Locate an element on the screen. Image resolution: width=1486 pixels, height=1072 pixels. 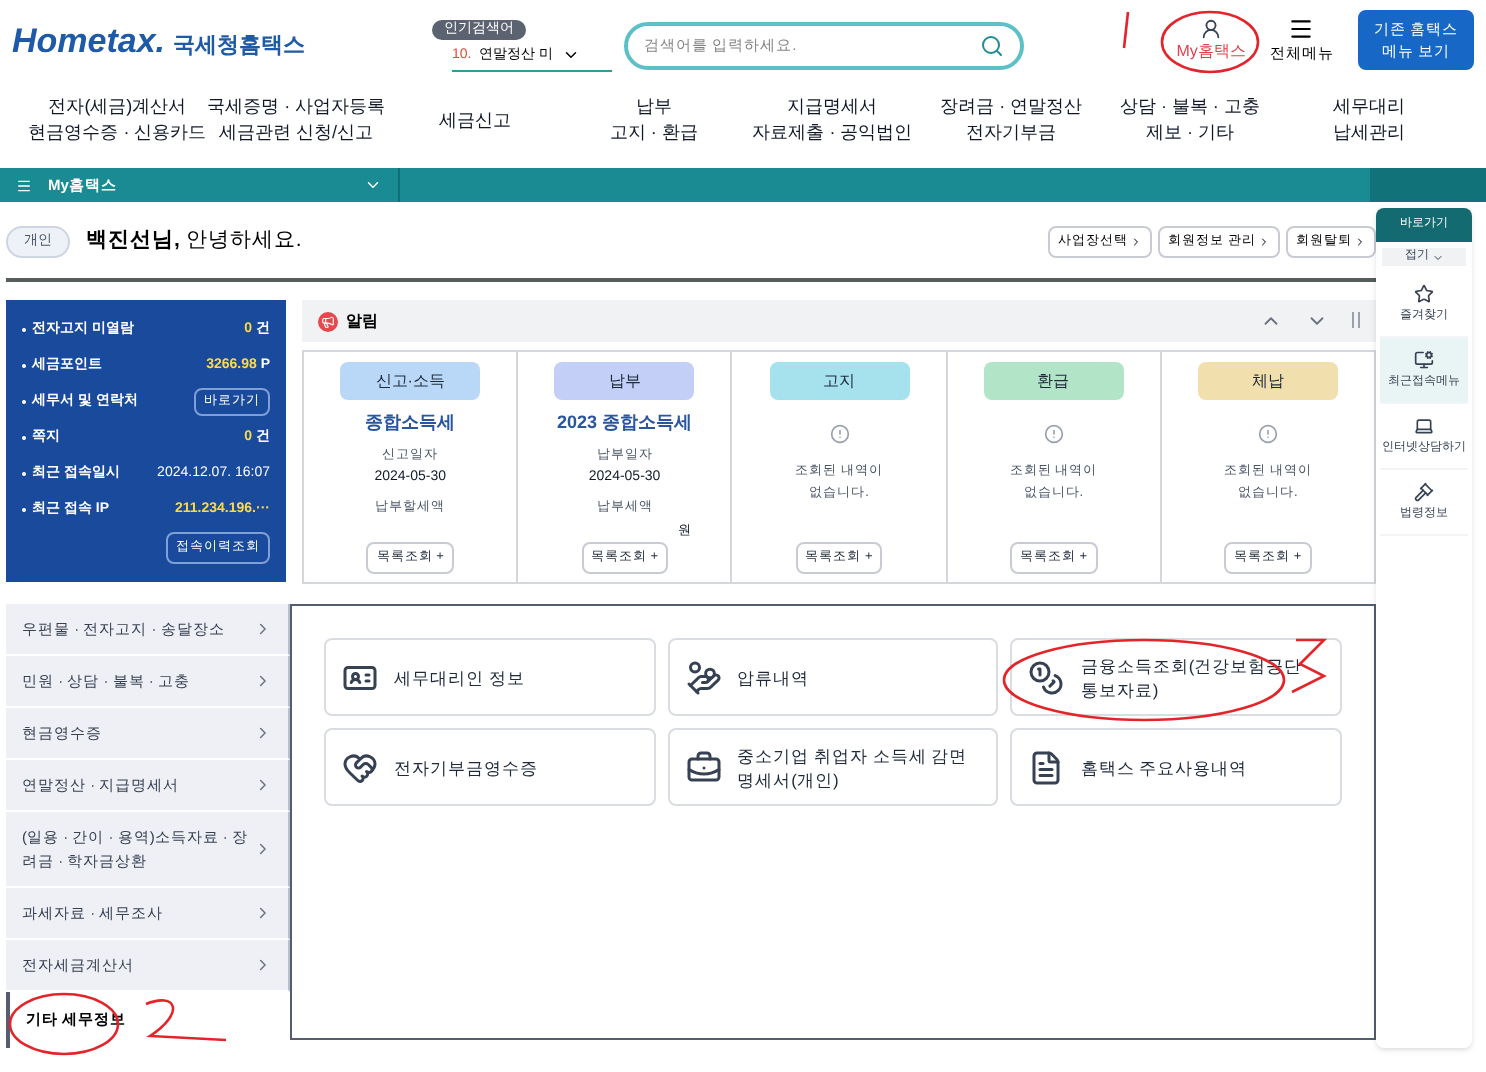
alert-category-tag: 납부 is located at coordinates (624, 381).